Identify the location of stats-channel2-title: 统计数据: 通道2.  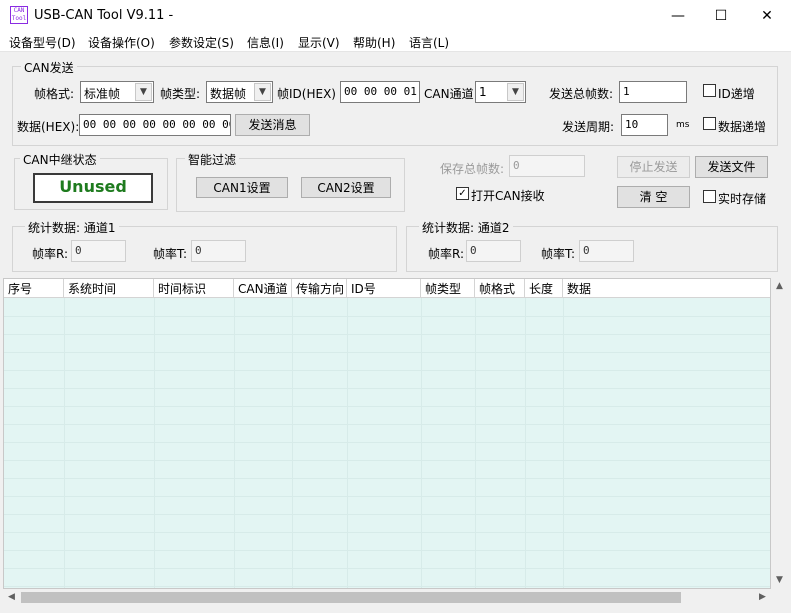
(466, 227).